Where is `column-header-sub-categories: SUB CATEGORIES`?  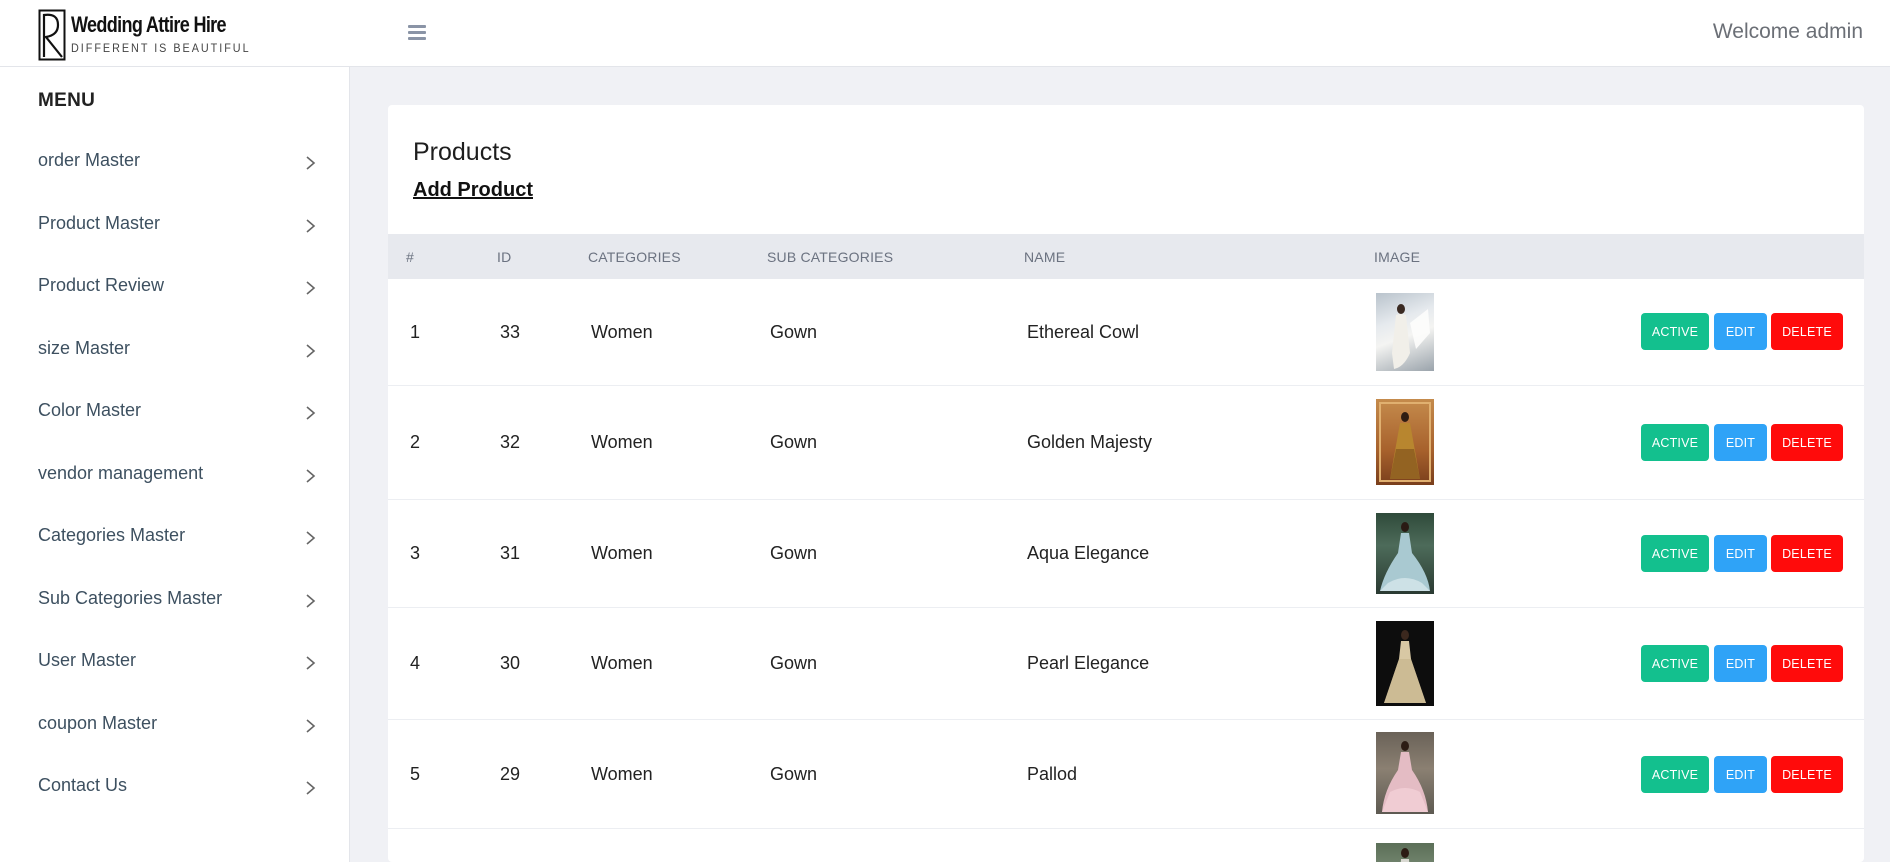
column-header-sub-categories: SUB CATEGORIES is located at coordinates (830, 257).